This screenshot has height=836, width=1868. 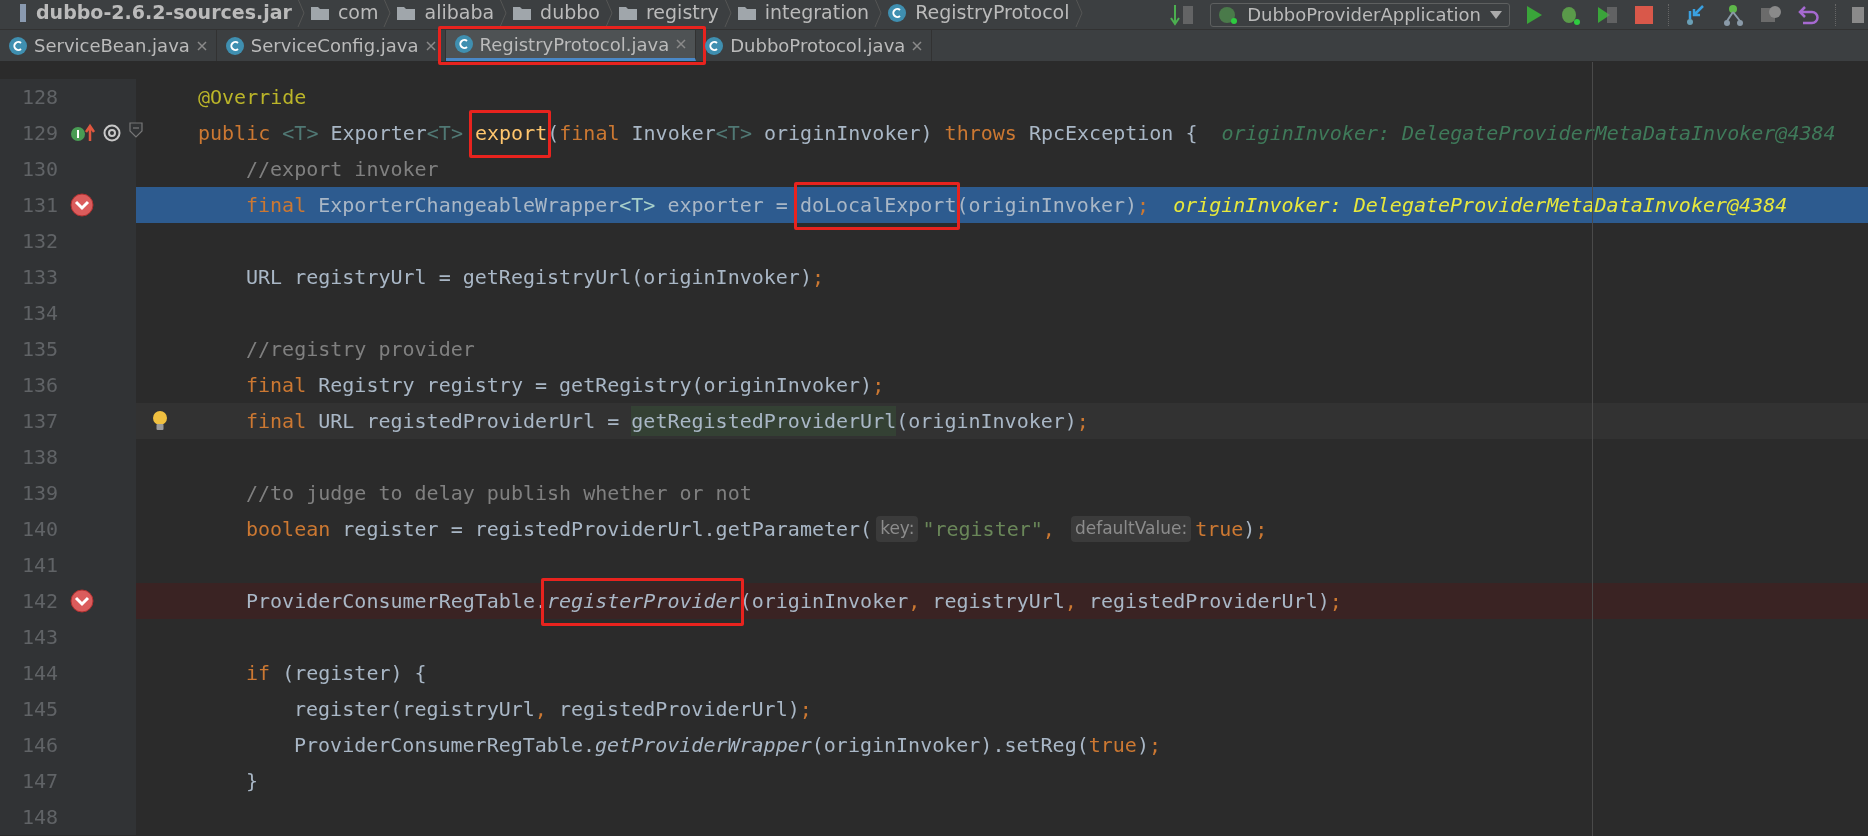 I want to click on breadcrumb-item: dubbo-2.6.2-sources.jar, so click(x=164, y=13).